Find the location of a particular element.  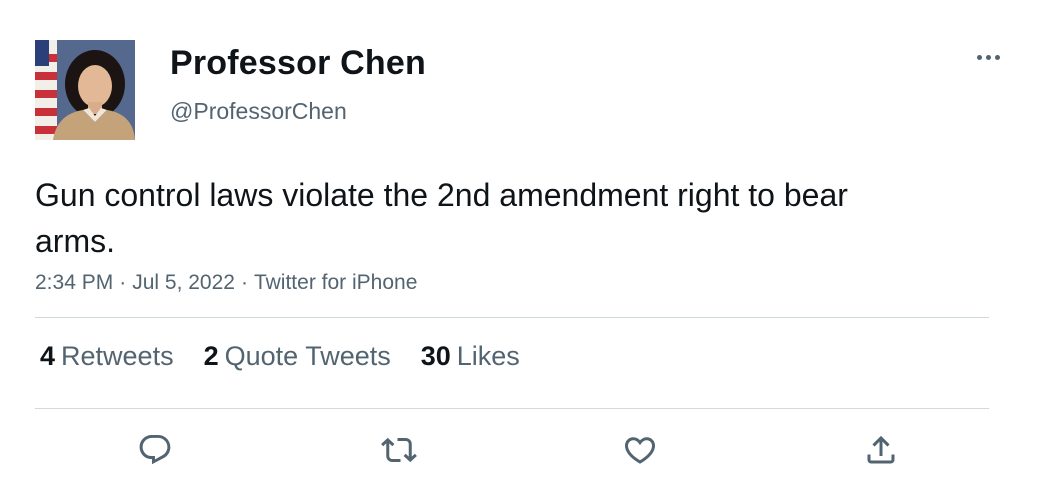

avatar is located at coordinates (85, 90).